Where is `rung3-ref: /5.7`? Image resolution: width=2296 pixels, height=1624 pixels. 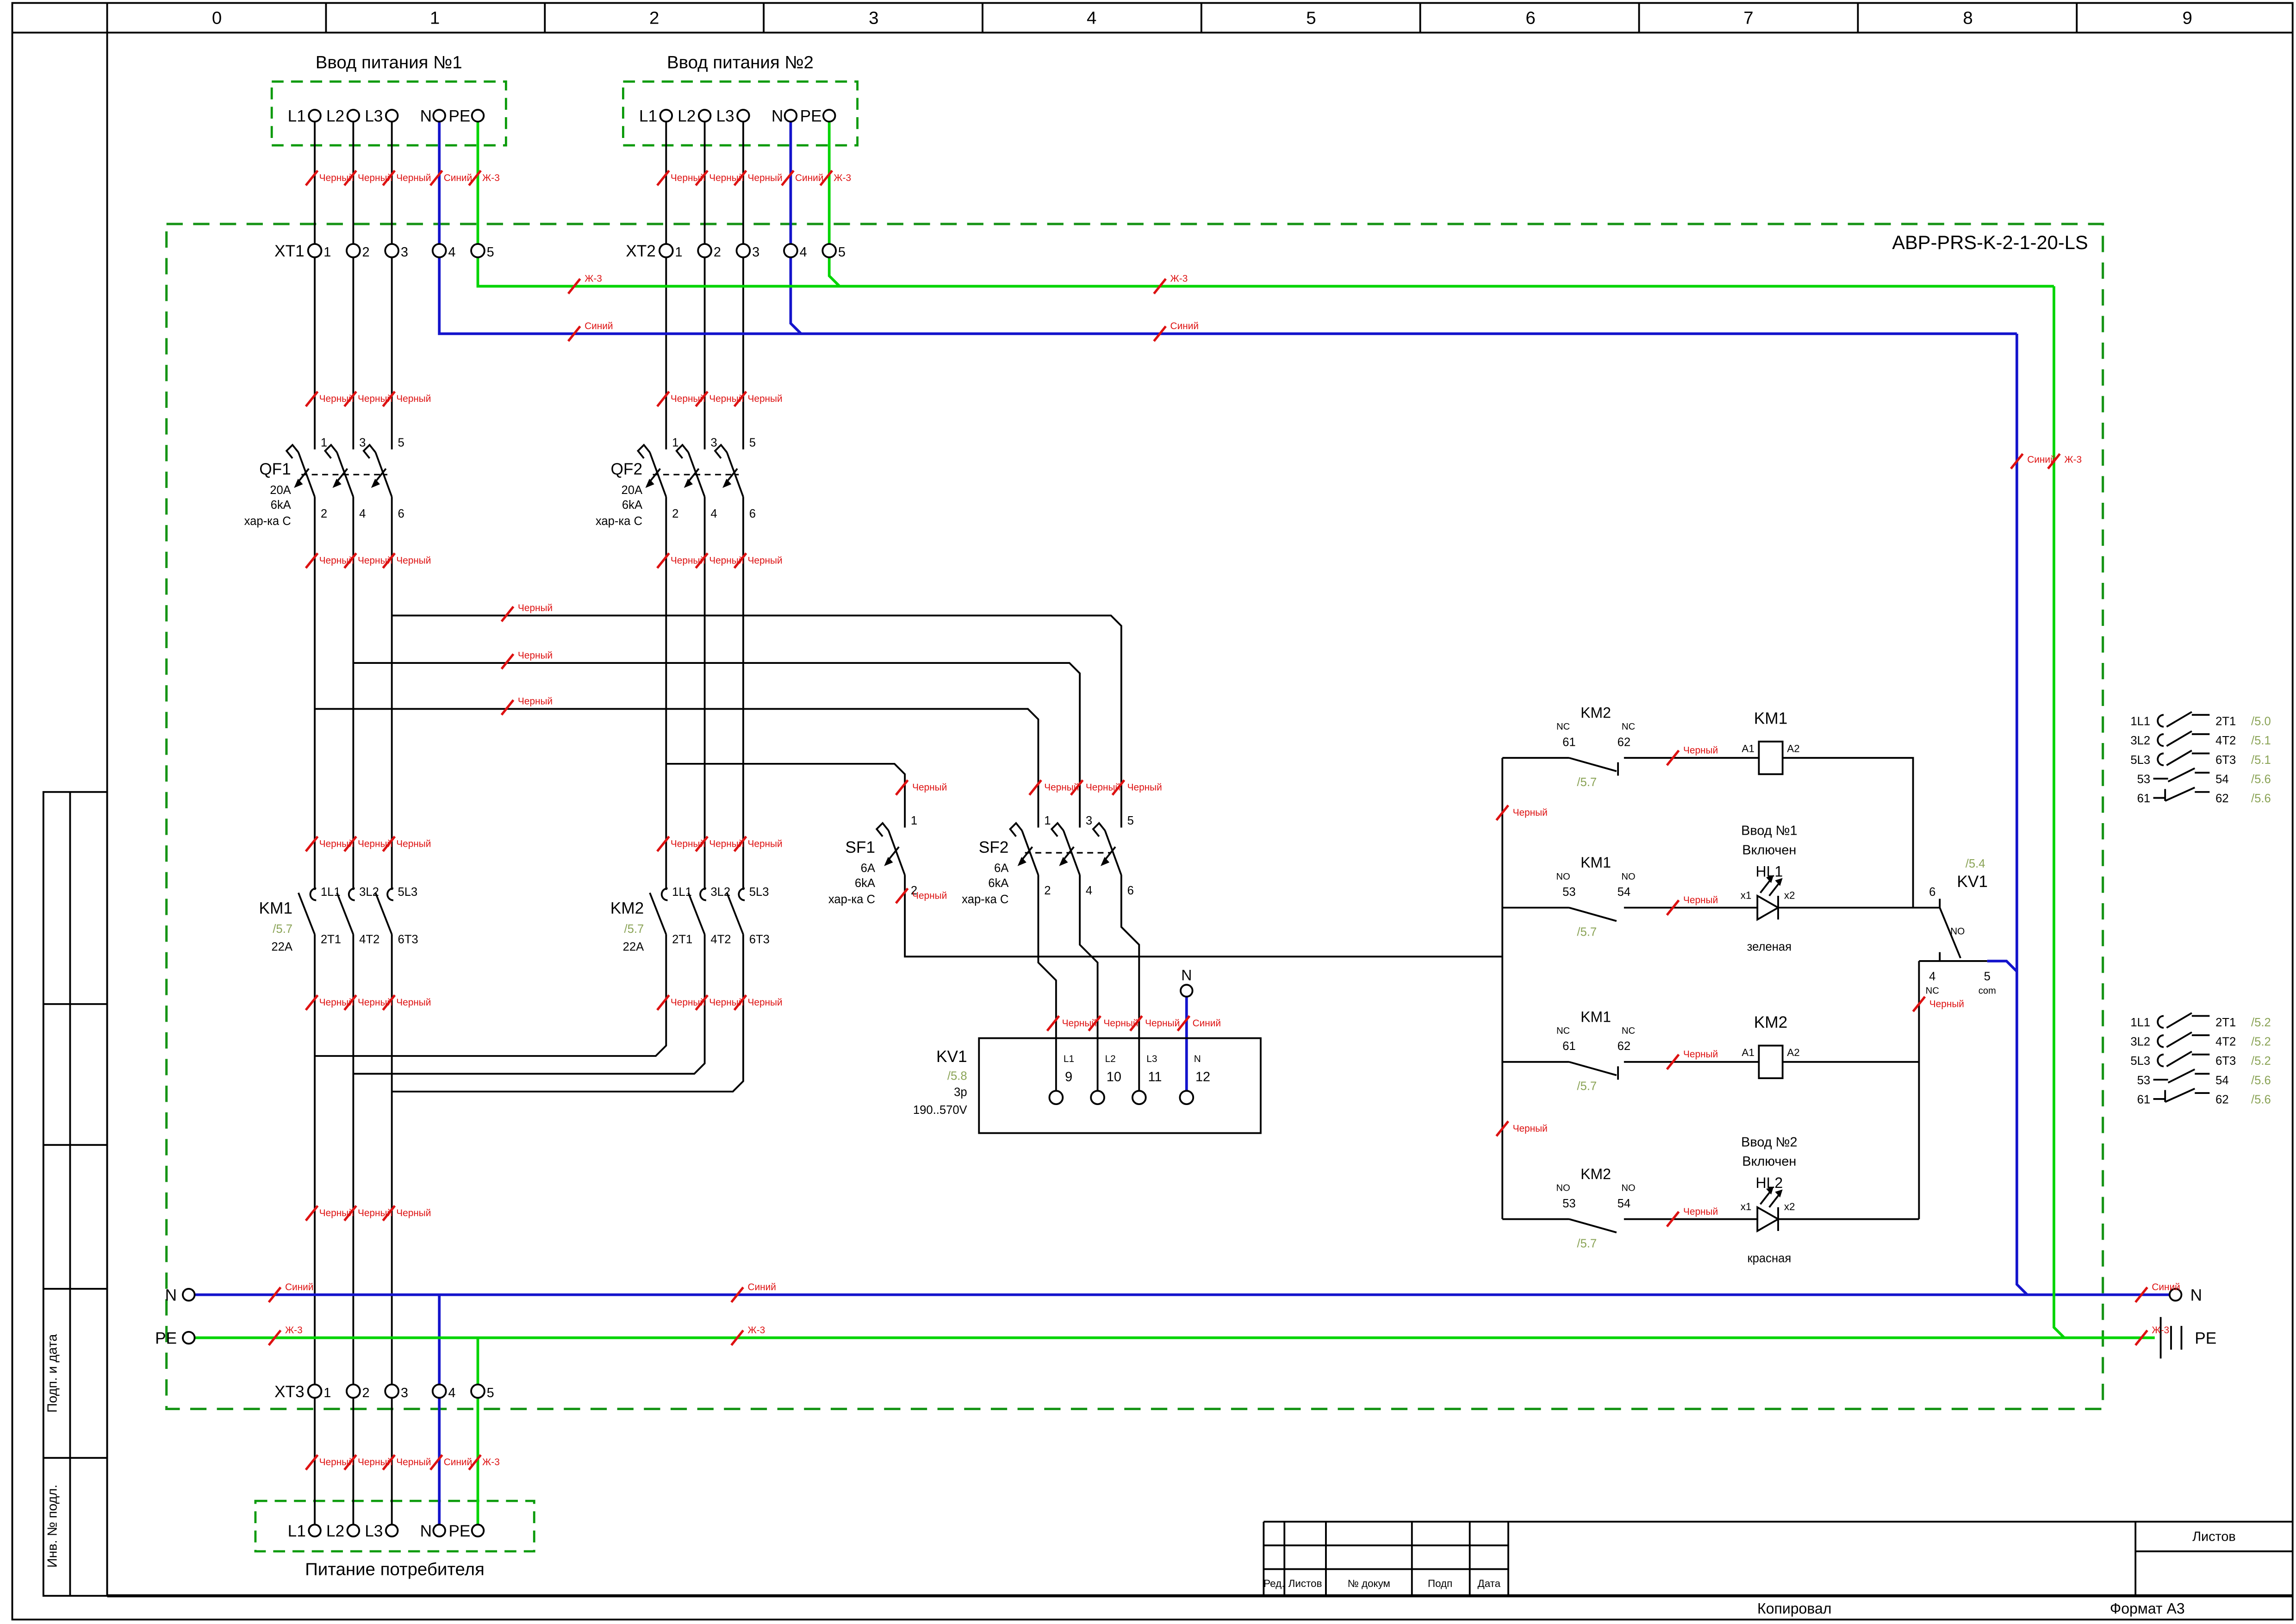
rung3-ref: /5.7 is located at coordinates (1587, 1086).